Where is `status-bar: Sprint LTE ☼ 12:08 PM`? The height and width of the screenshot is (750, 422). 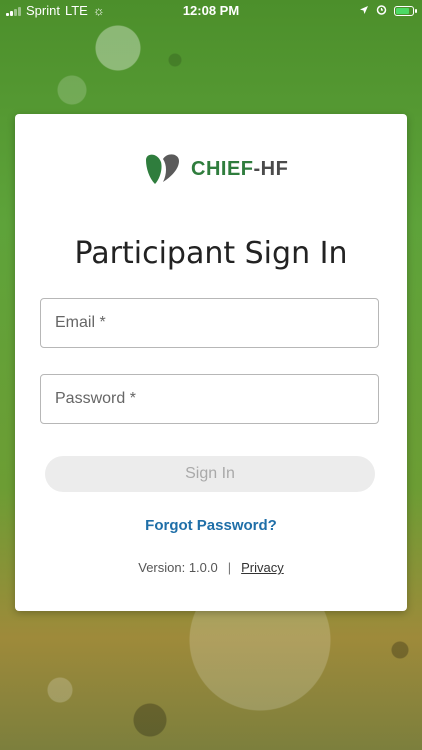
status-bar: Sprint LTE ☼ 12:08 PM is located at coordinates (211, 11).